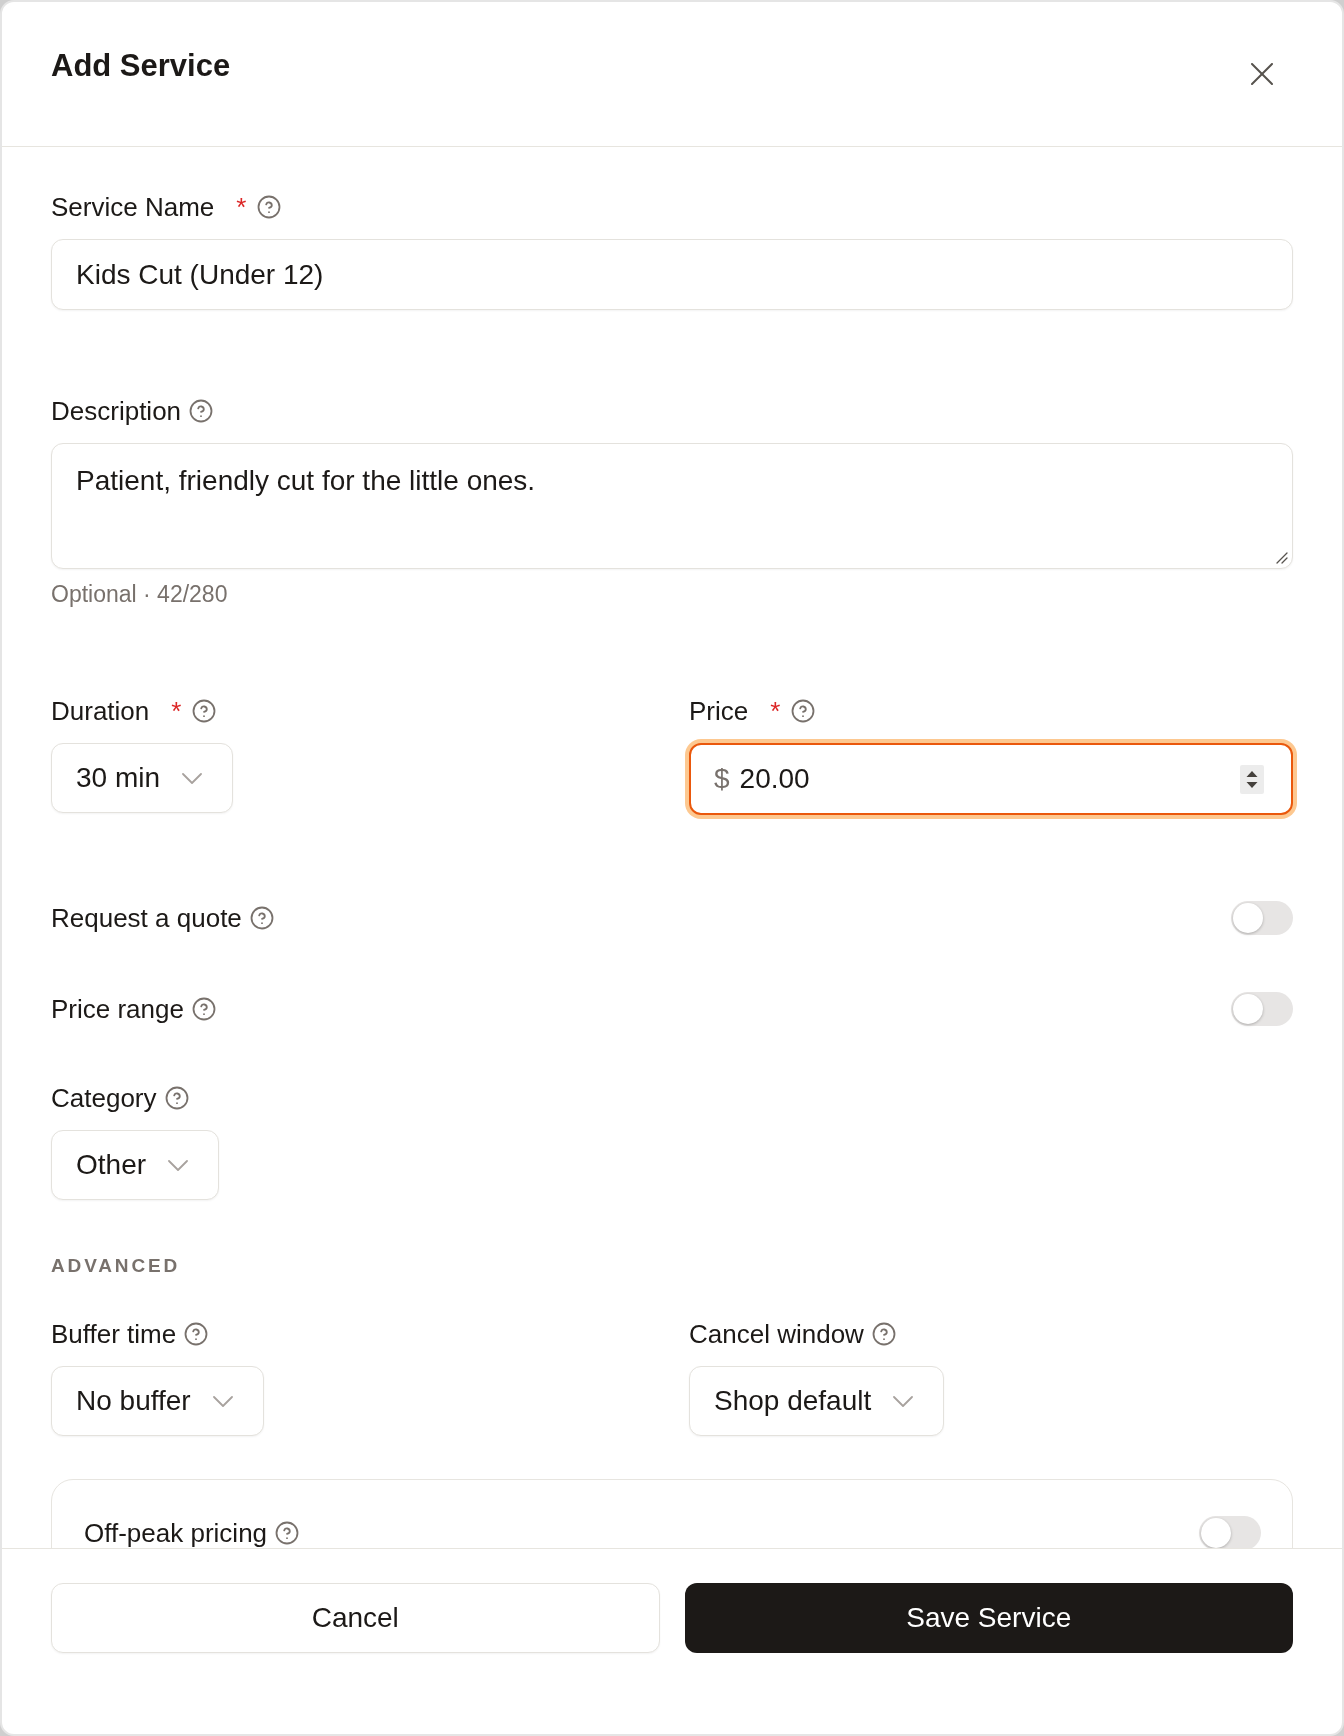  What do you see at coordinates (1282, 558) in the screenshot?
I see `resize-handle-icon` at bounding box center [1282, 558].